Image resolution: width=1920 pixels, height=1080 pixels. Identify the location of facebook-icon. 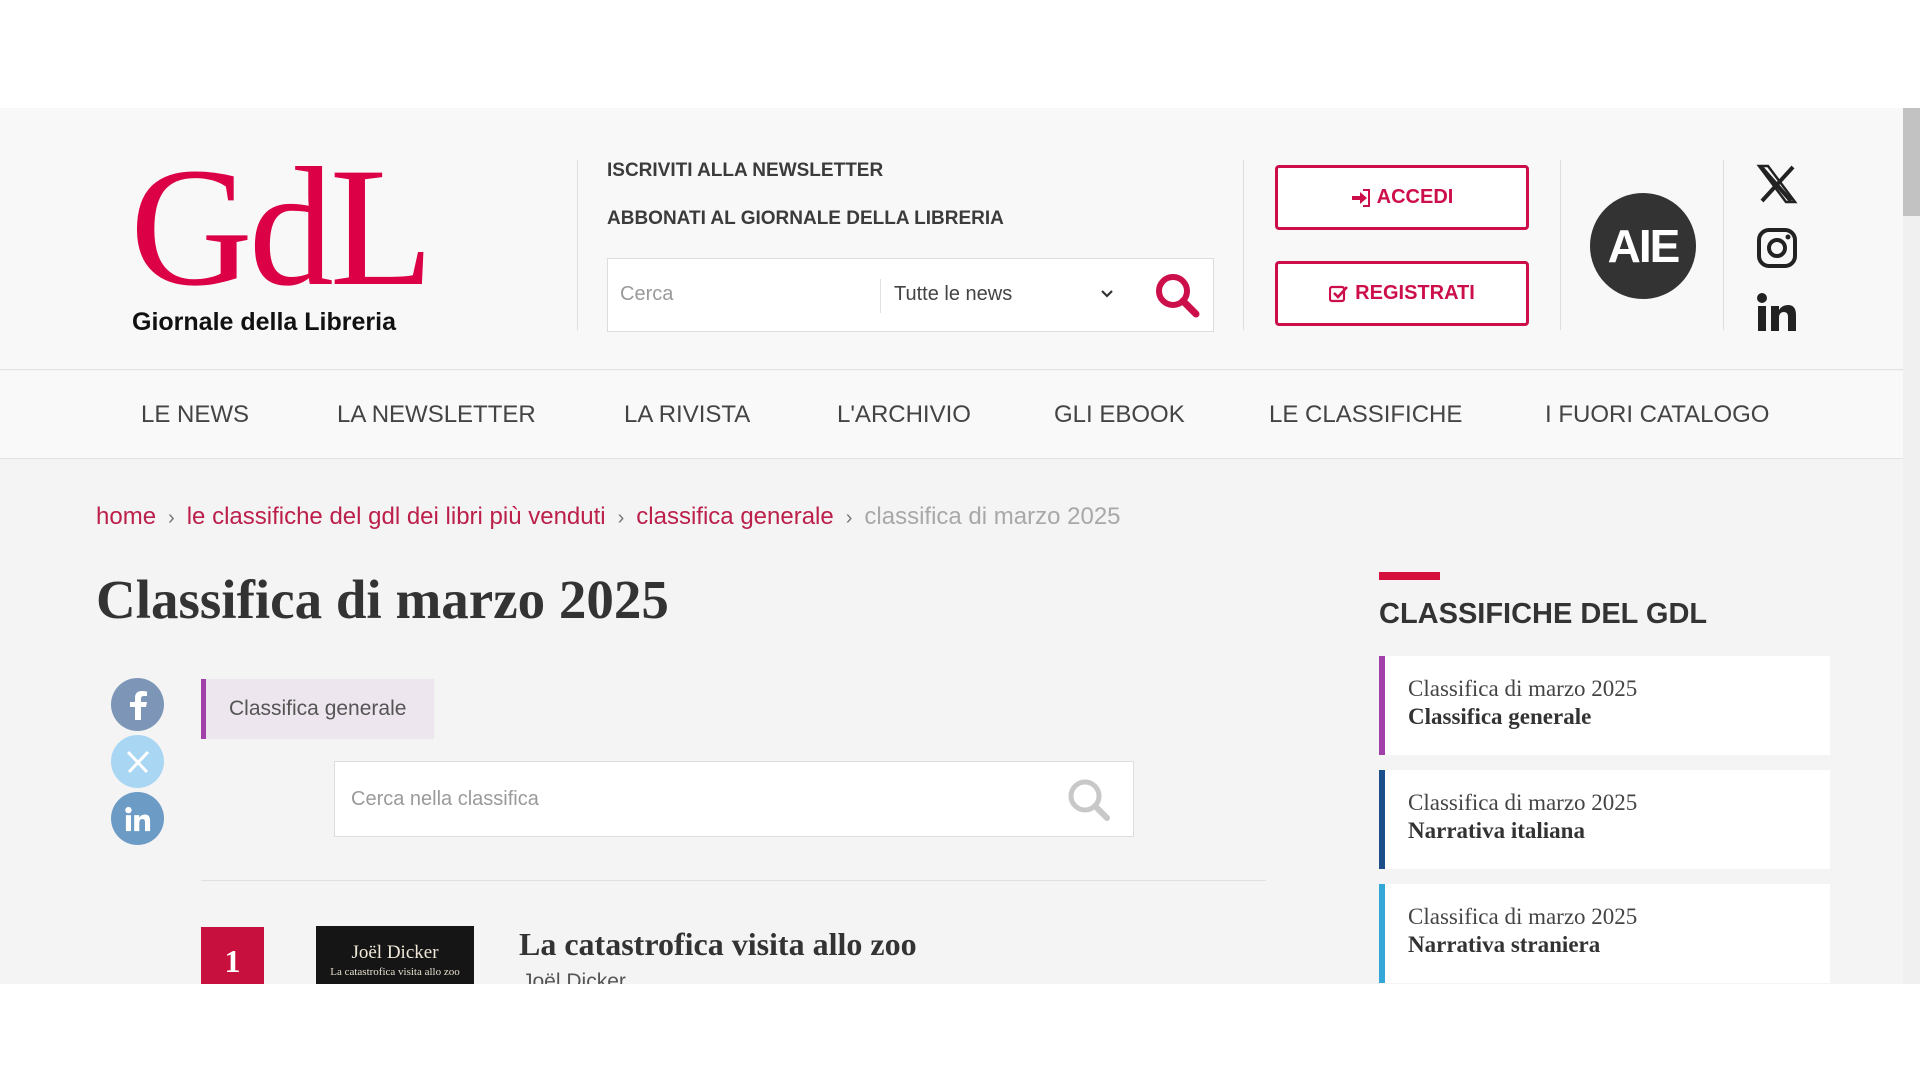
(138, 705).